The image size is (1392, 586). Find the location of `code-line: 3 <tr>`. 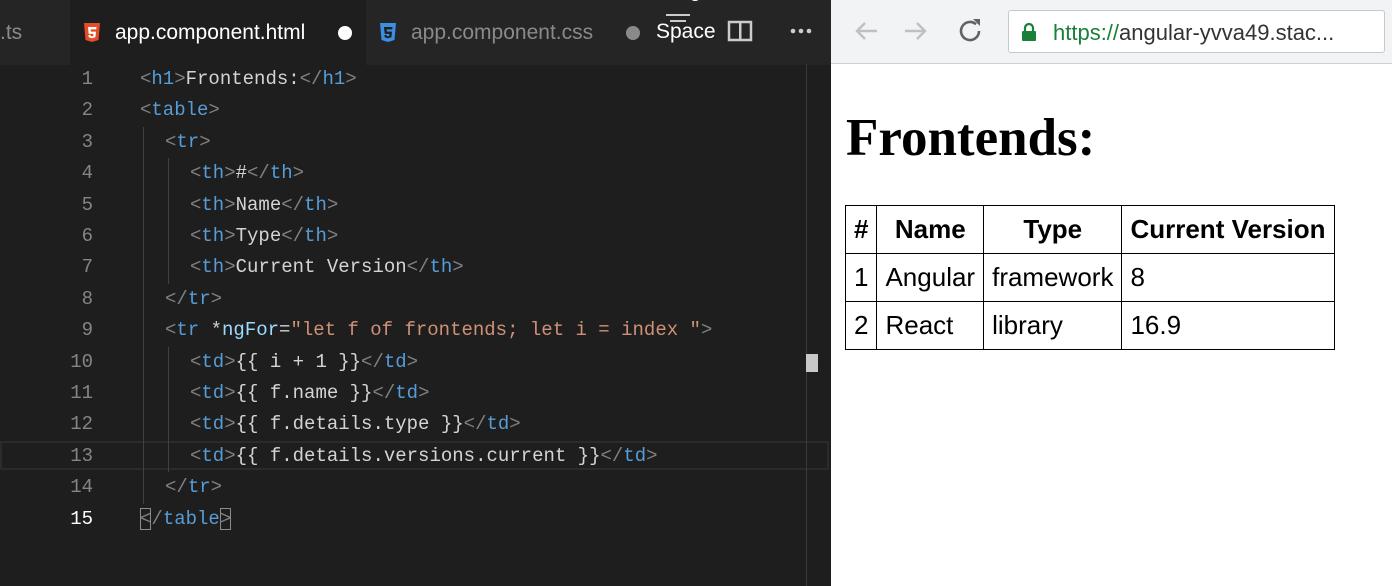

code-line: 3 <tr> is located at coordinates (415, 142).